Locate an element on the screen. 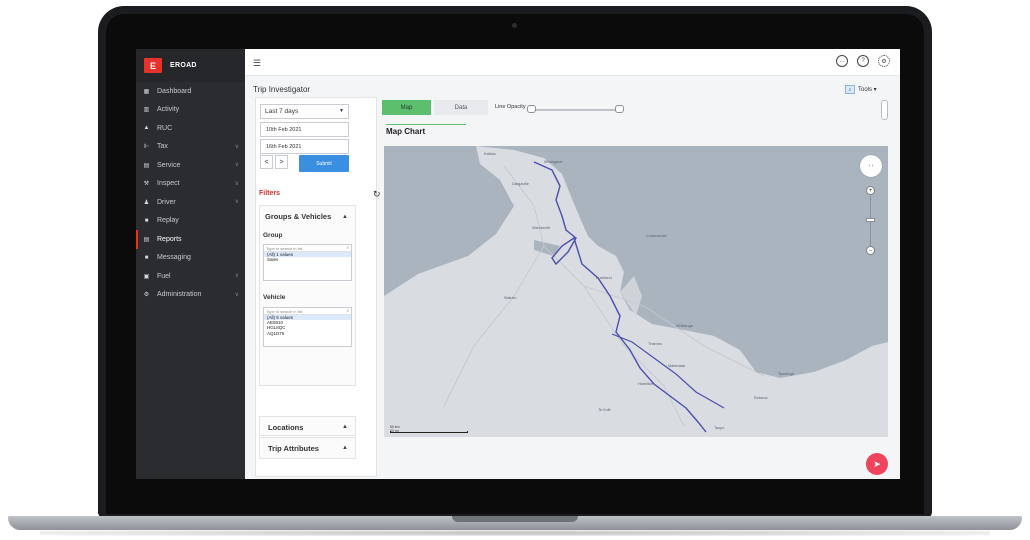  sidebar-item-driver: ♟ Driver ∨ is located at coordinates (190, 202).